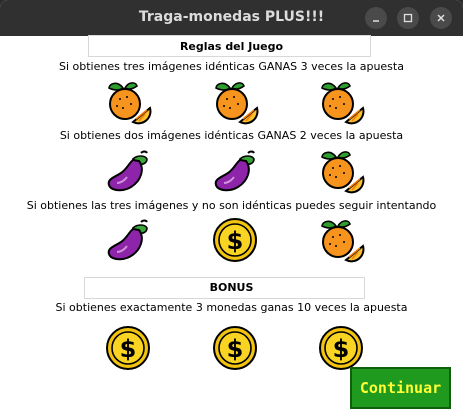 The width and height of the screenshot is (463, 419). I want to click on window-title: Traga-monedas PLUS!!!, so click(231, 17).